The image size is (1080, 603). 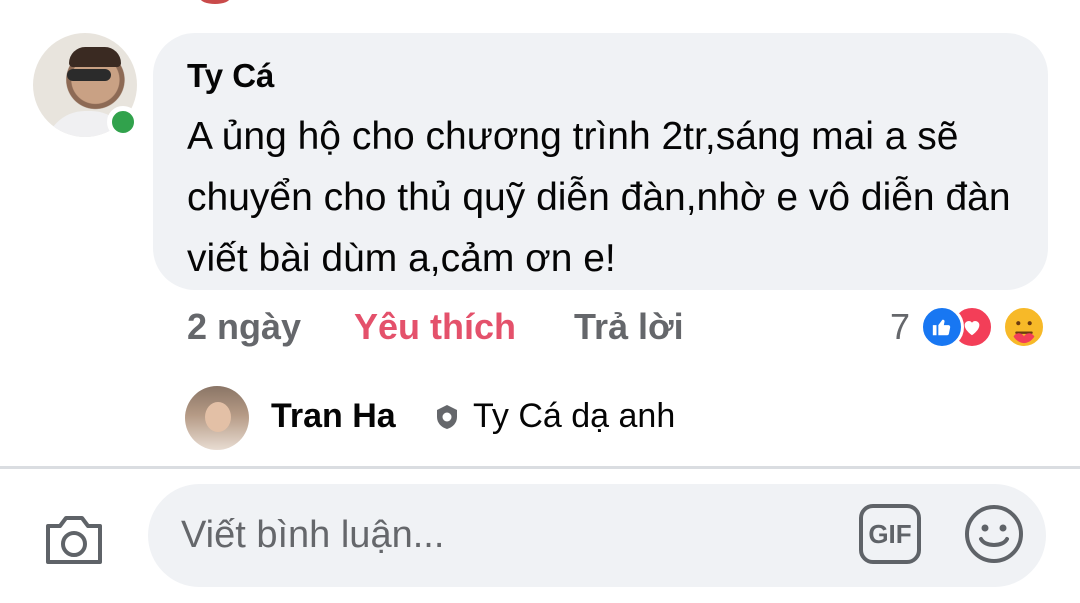 What do you see at coordinates (244, 327) in the screenshot?
I see `comment-time: 2 ngày` at bounding box center [244, 327].